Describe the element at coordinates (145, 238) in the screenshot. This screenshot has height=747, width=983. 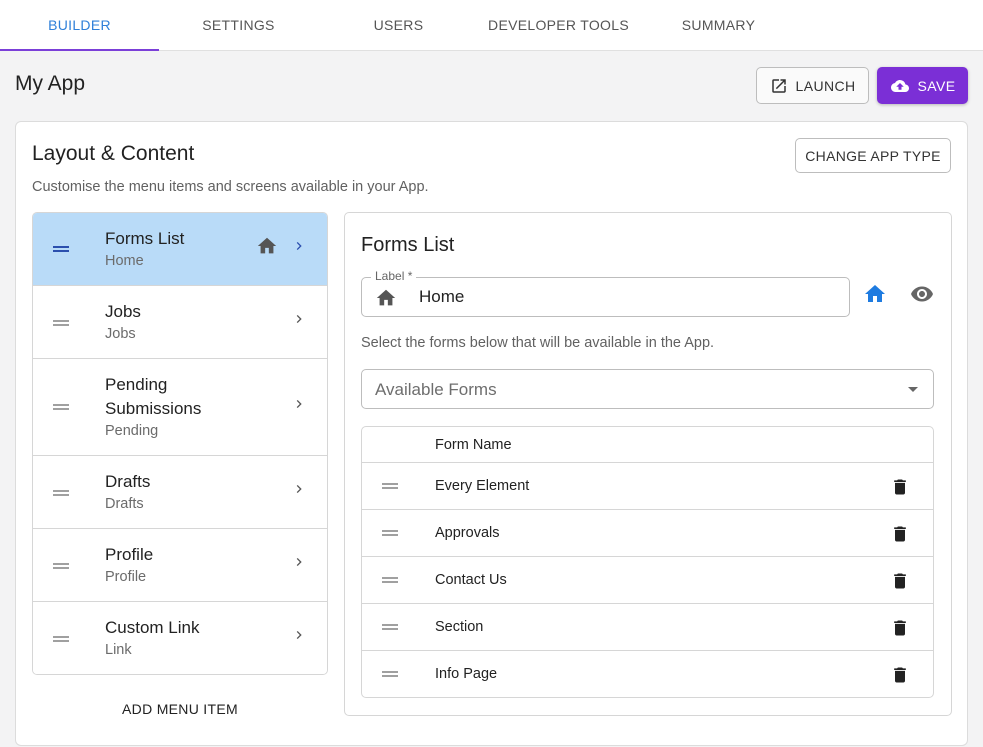
I see `menu-item-label: Forms List` at that location.